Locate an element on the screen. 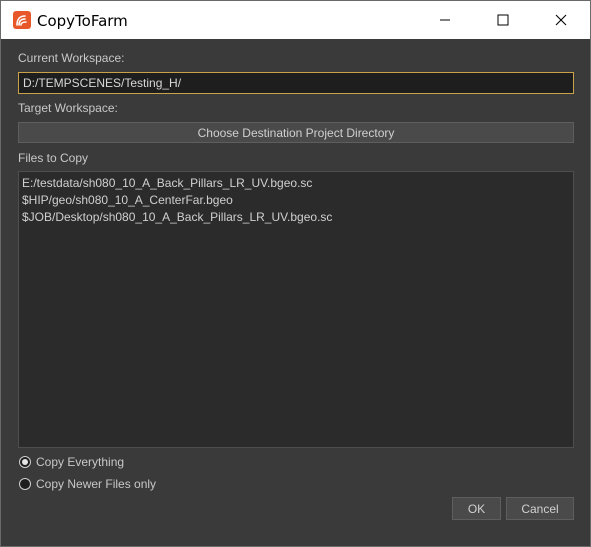  ok-button: OK is located at coordinates (476, 508).